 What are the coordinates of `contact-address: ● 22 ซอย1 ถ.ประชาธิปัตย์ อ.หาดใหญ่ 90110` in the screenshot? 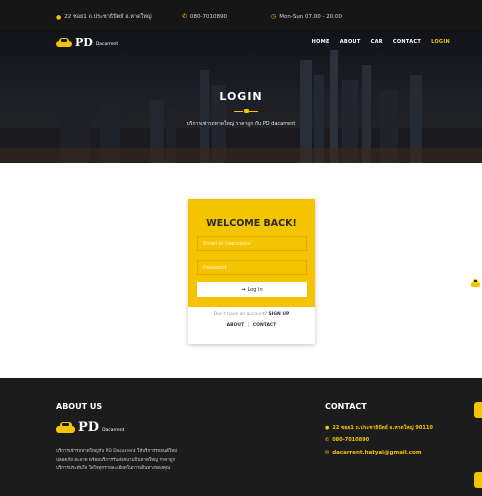 It's located at (379, 428).